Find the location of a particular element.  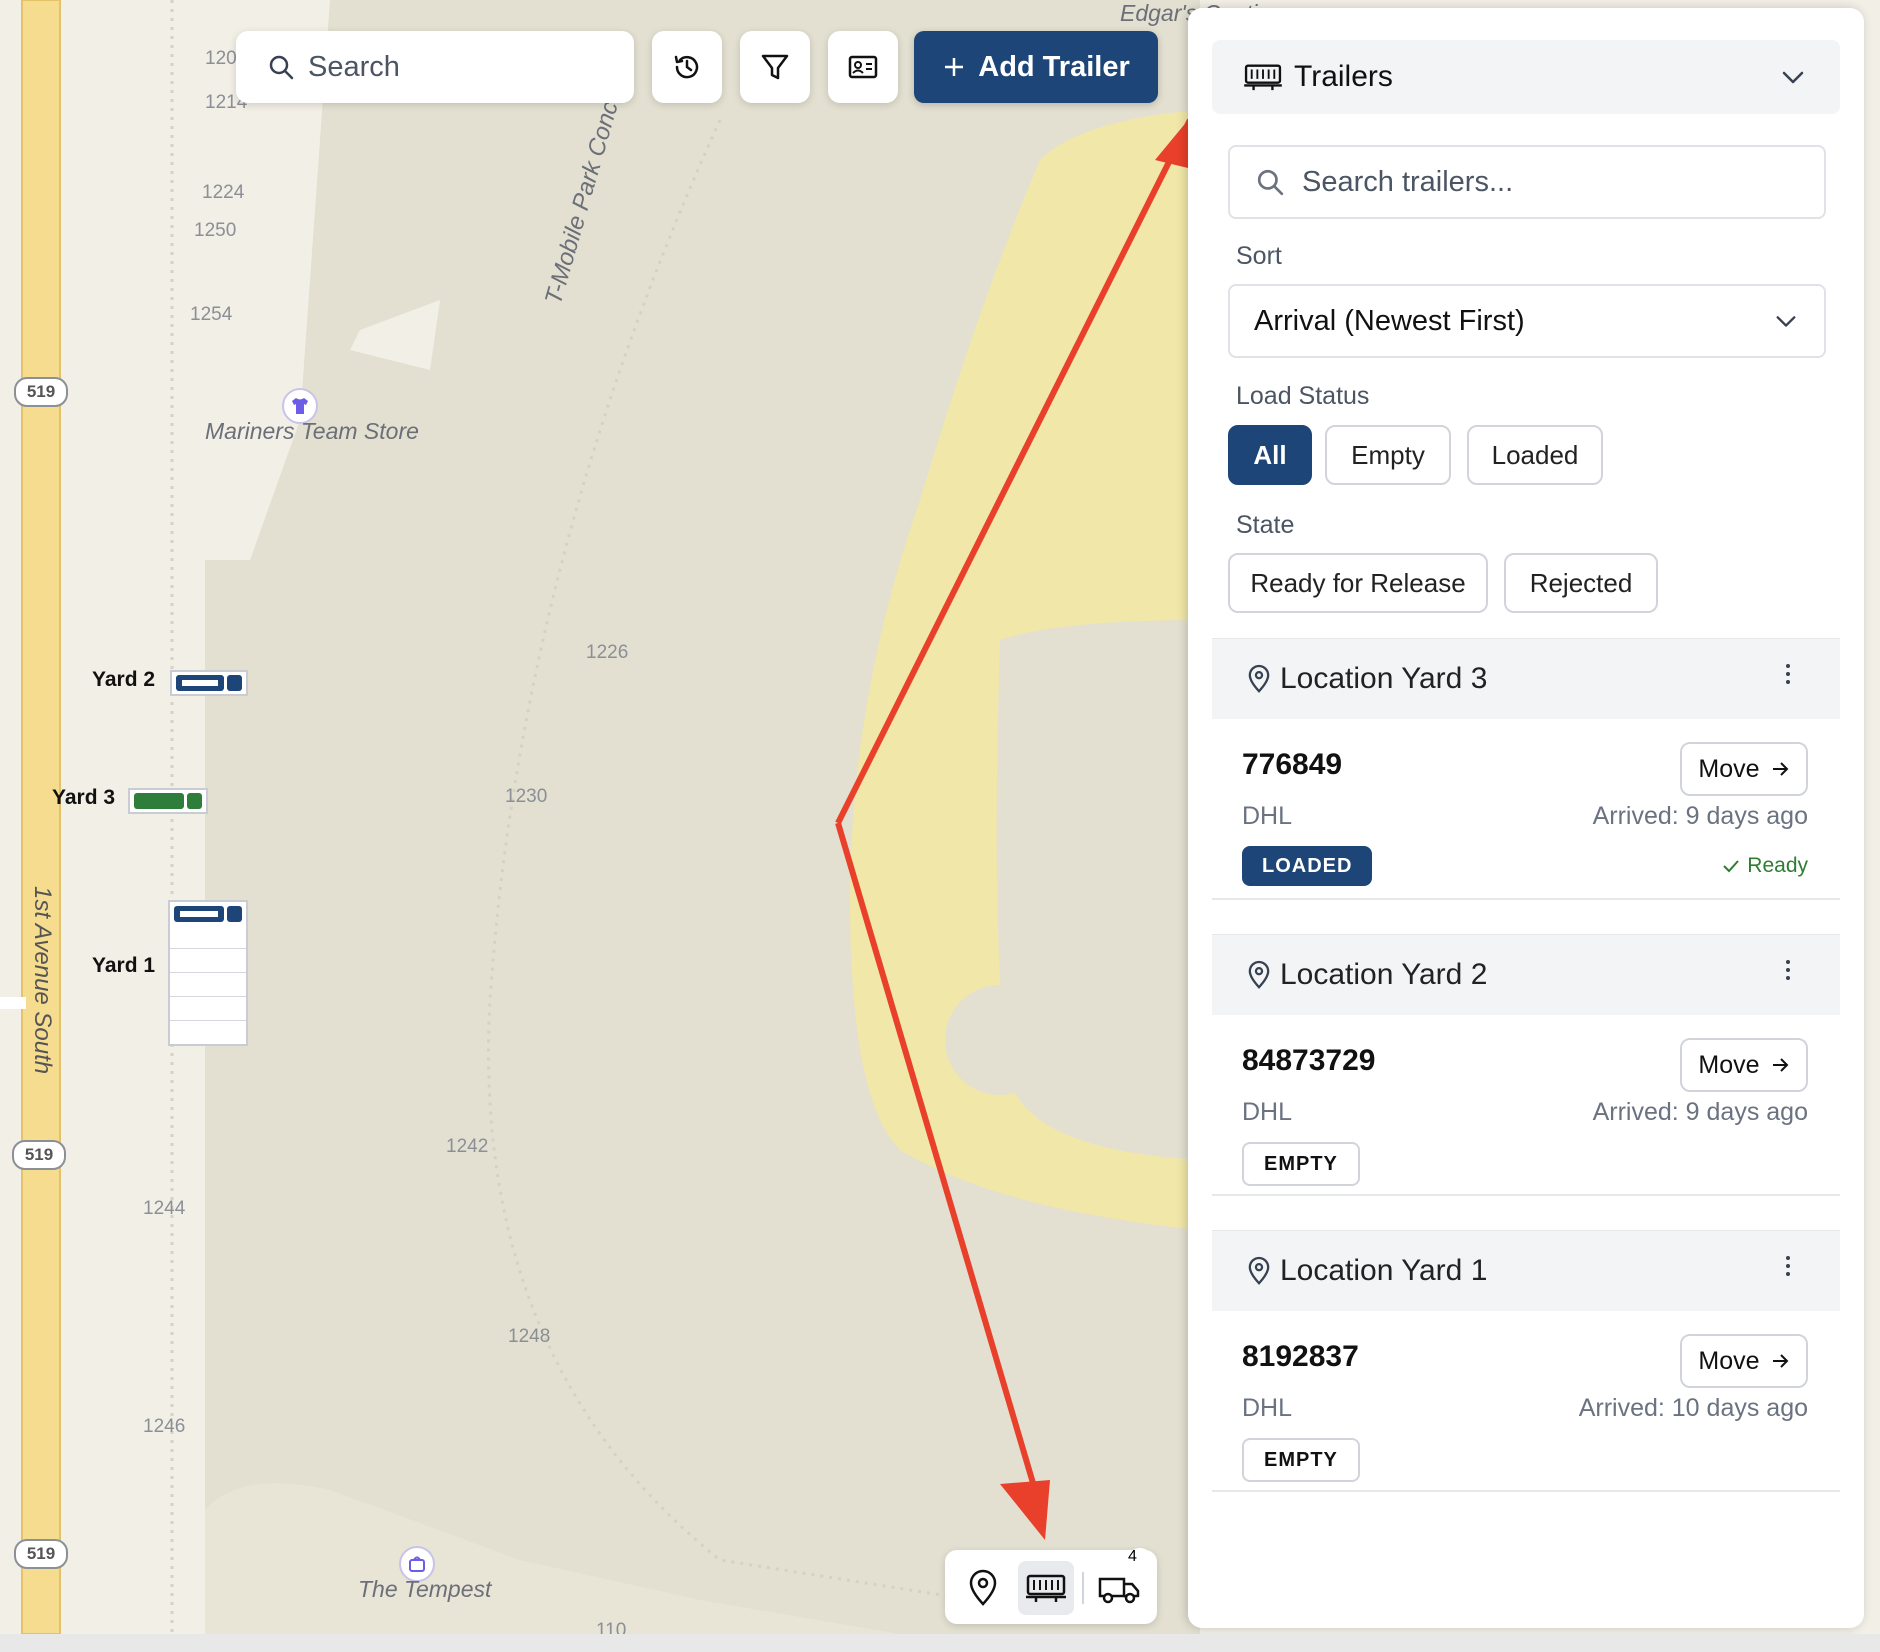

id-card-icon is located at coordinates (863, 67).